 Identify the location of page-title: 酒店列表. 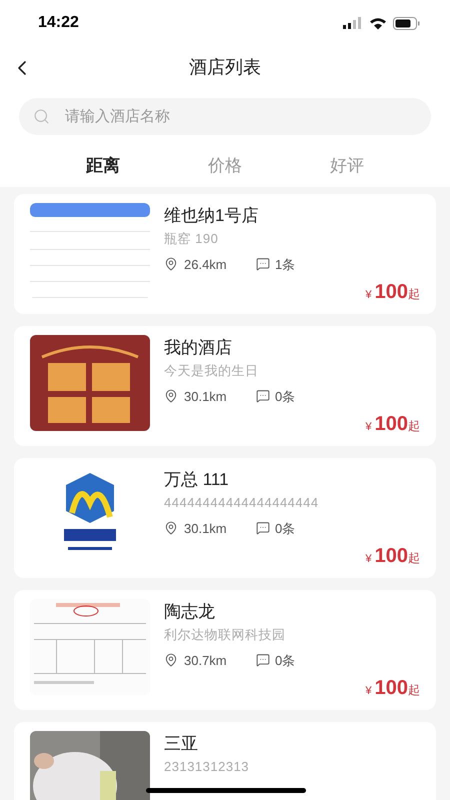
(225, 67).